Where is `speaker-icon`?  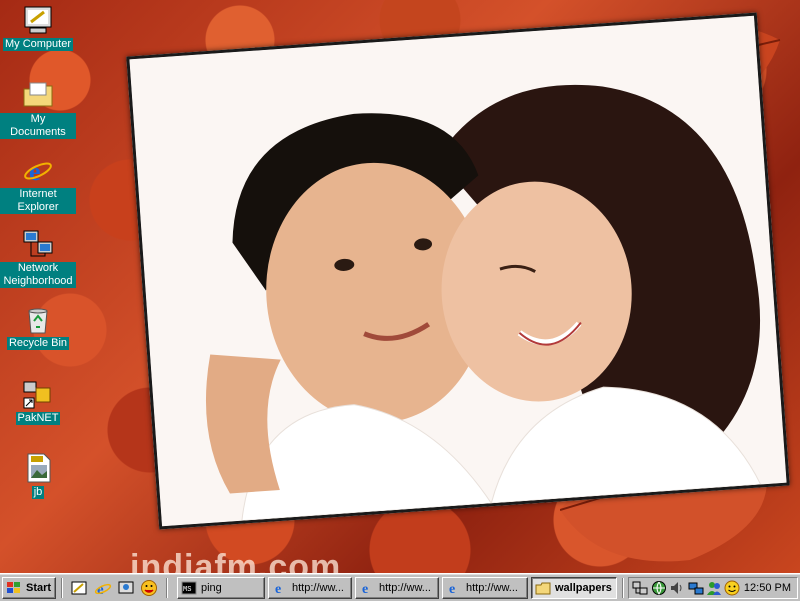
speaker-icon is located at coordinates (677, 588).